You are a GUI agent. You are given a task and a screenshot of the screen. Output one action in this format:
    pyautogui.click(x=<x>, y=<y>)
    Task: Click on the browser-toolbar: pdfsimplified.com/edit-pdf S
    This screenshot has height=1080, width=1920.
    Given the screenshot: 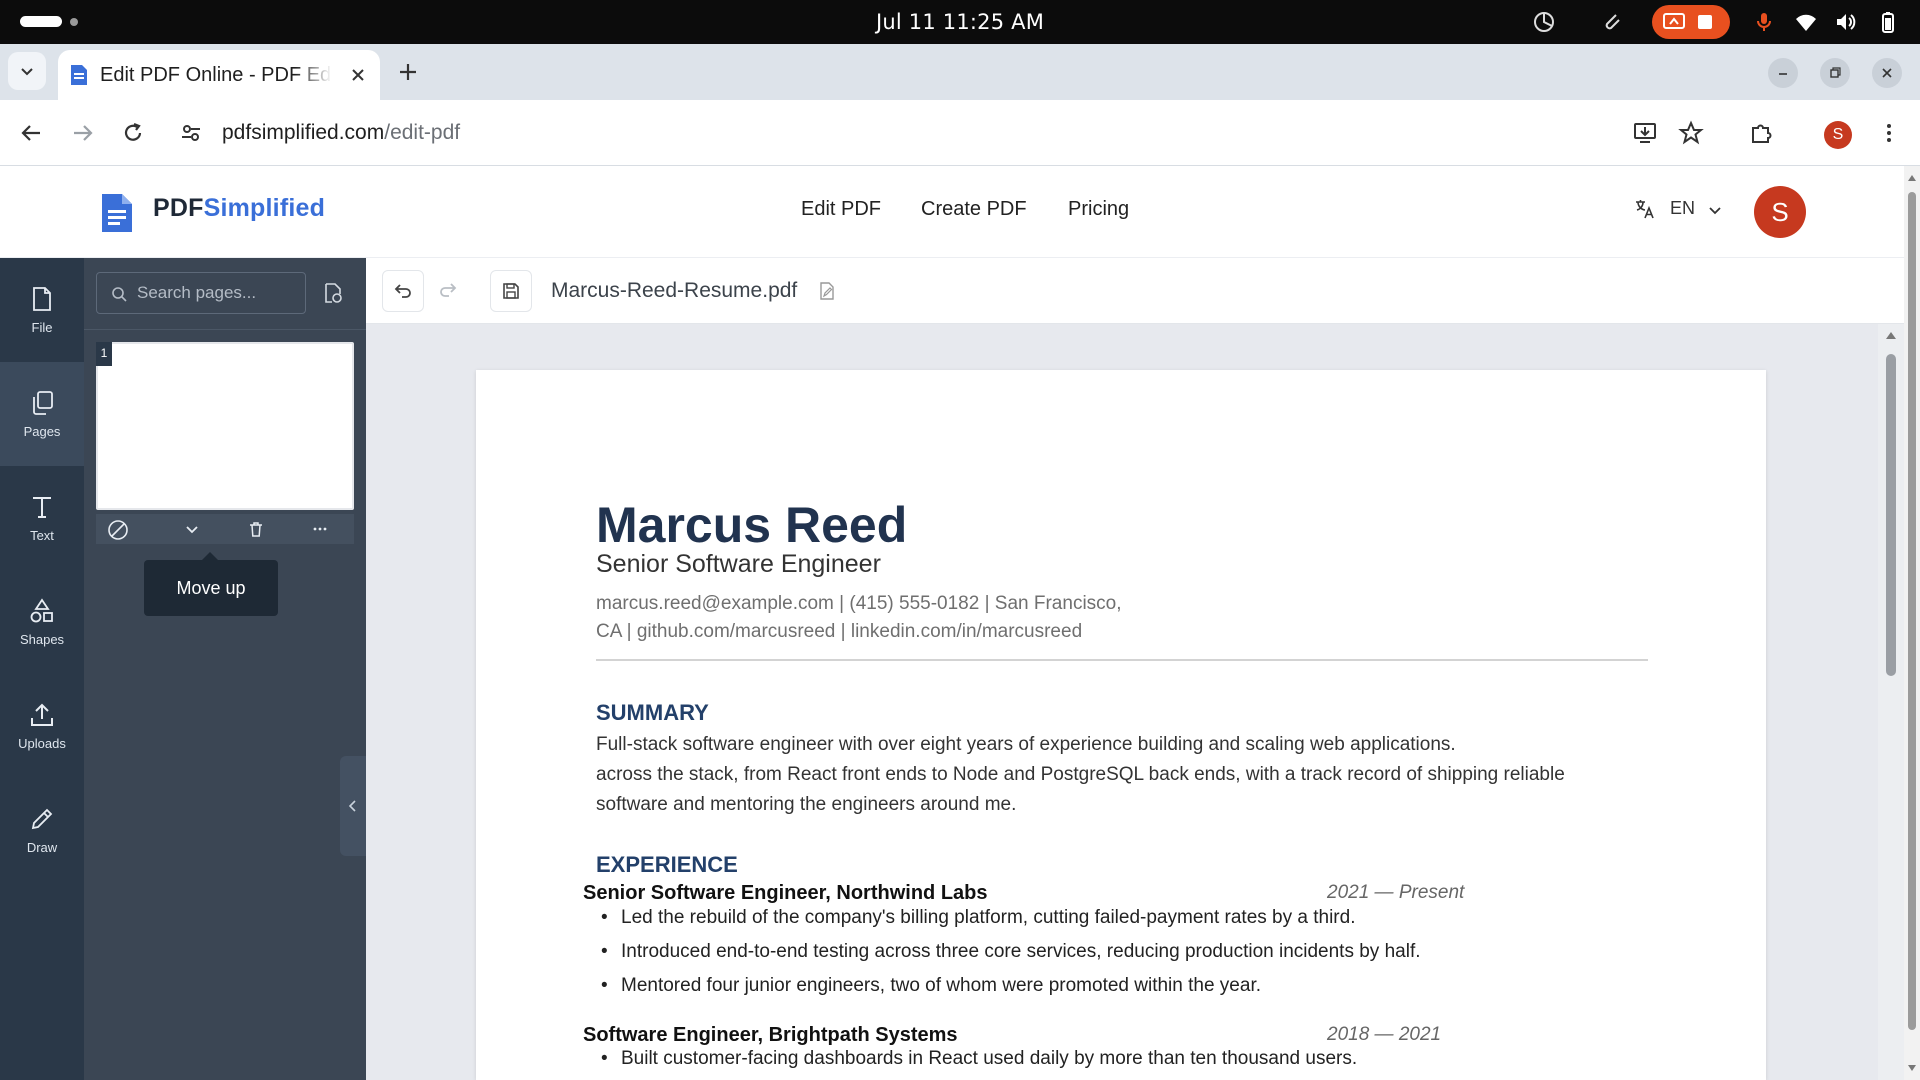 What is the action you would take?
    pyautogui.click(x=960, y=133)
    